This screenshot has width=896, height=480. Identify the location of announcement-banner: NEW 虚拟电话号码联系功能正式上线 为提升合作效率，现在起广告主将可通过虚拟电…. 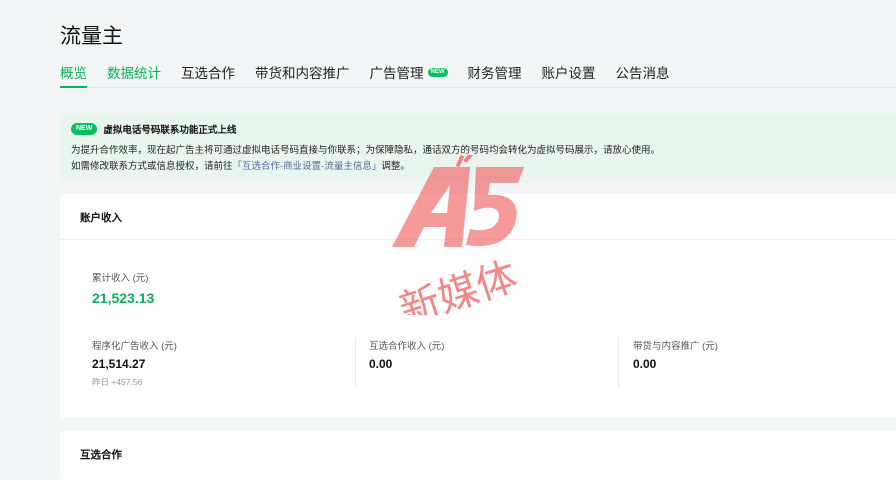
(478, 147).